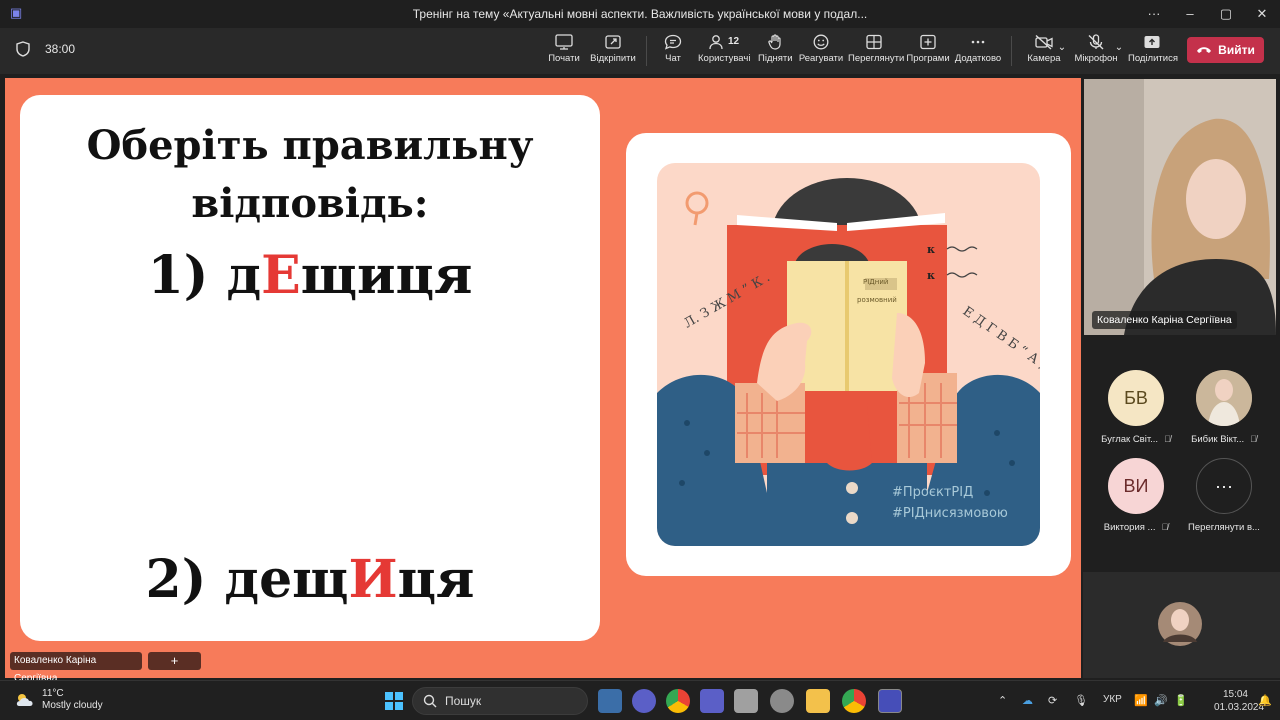 Image resolution: width=1280 pixels, height=720 pixels. What do you see at coordinates (877, 300) in the screenshot?
I see `book-title-2: розмовний` at bounding box center [877, 300].